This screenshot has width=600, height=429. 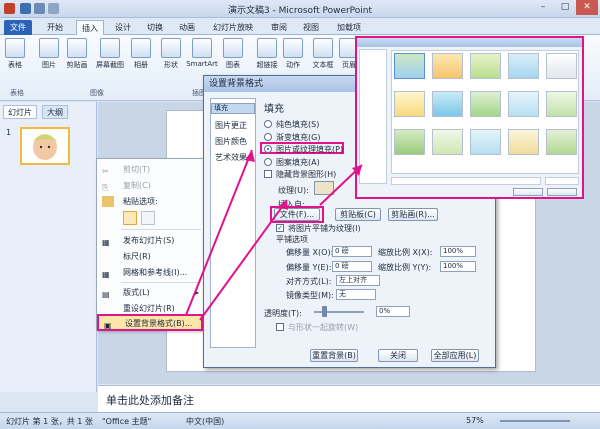 What do you see at coordinates (535, 421) in the screenshot?
I see `zoom-slider` at bounding box center [535, 421].